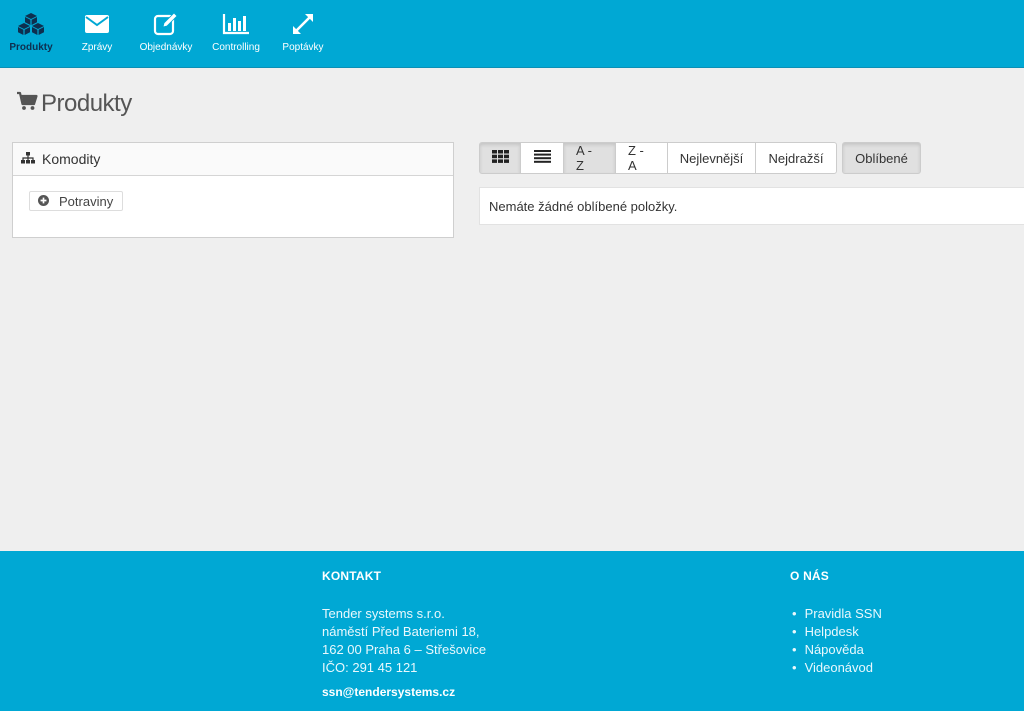  I want to click on list-view-button, so click(542, 158).